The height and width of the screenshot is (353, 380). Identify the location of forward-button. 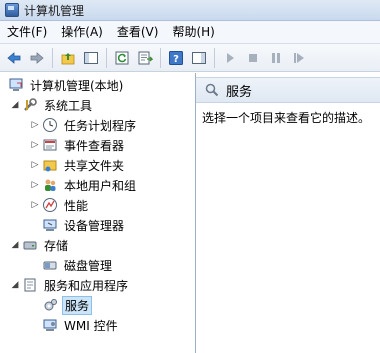
(37, 58).